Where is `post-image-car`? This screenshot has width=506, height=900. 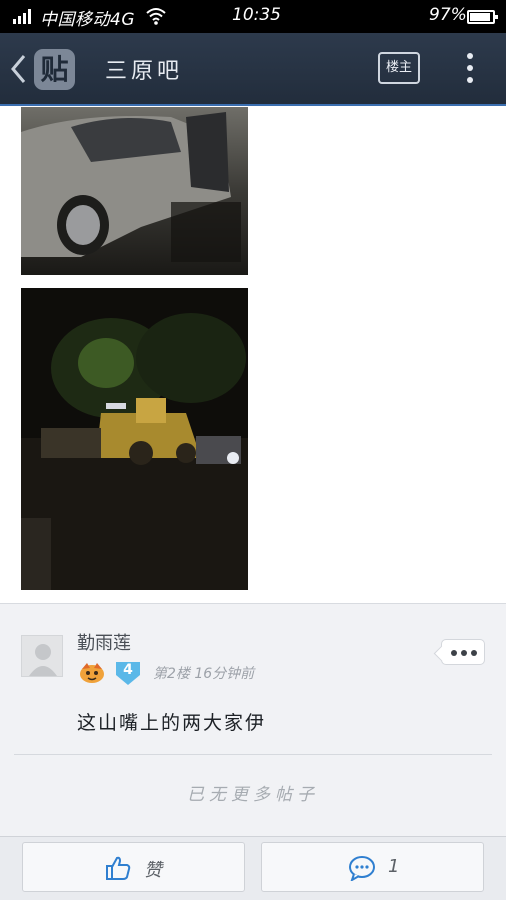
post-image-car is located at coordinates (134, 191).